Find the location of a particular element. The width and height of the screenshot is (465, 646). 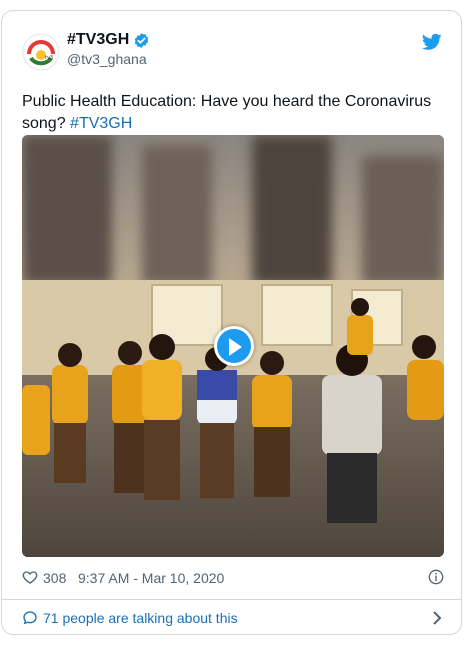

chevron-right-icon is located at coordinates (437, 618).